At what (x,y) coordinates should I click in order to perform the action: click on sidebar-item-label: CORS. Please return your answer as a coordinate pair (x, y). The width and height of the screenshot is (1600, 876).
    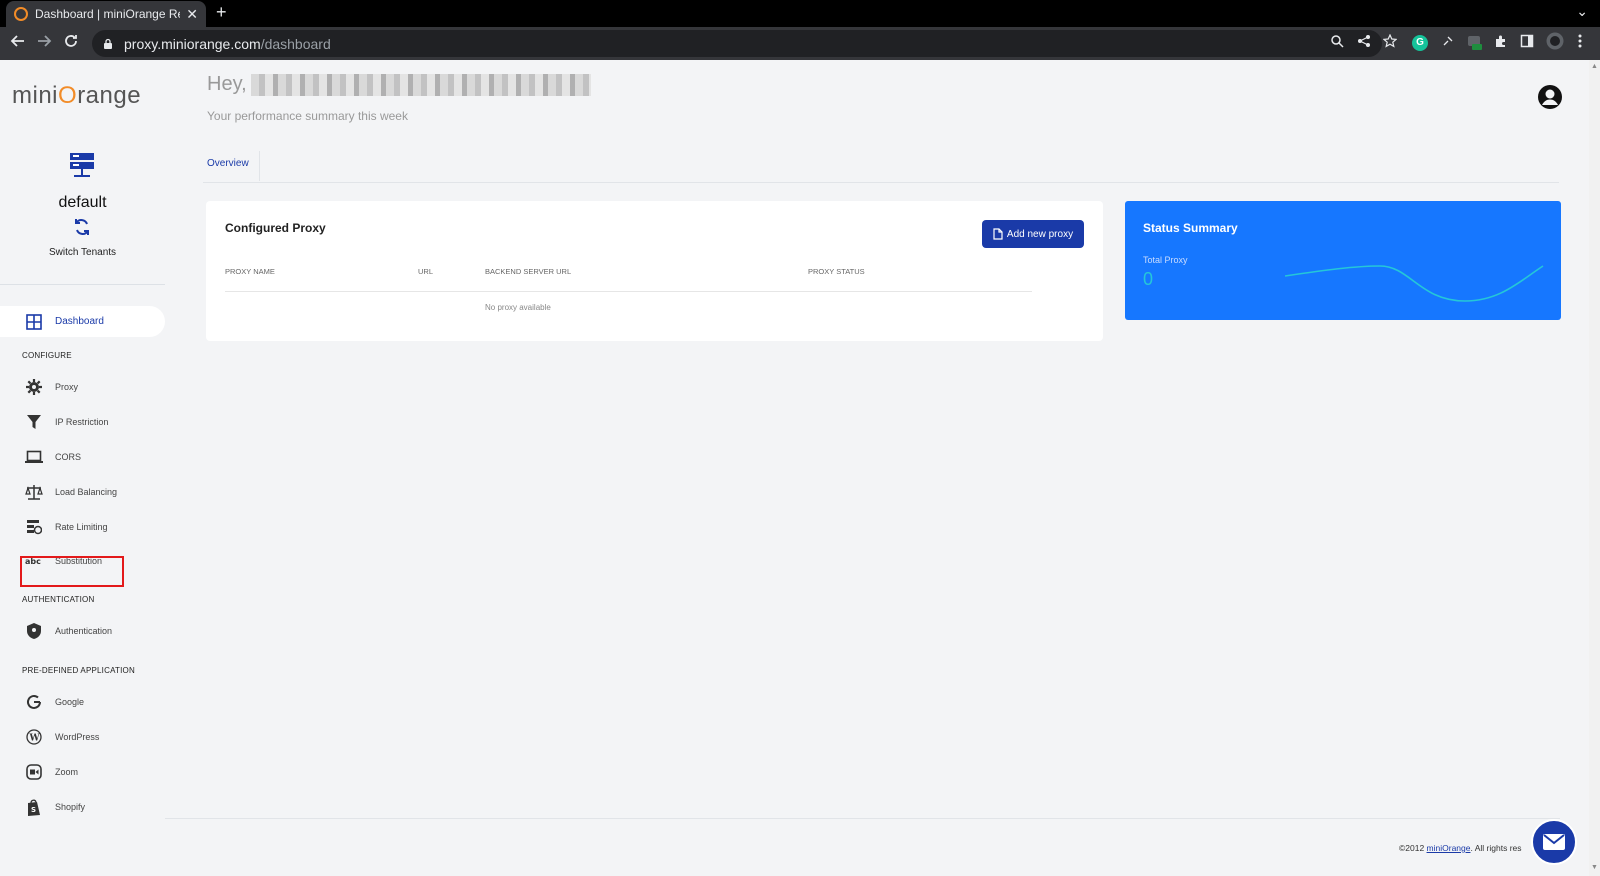
    Looking at the image, I should click on (68, 457).